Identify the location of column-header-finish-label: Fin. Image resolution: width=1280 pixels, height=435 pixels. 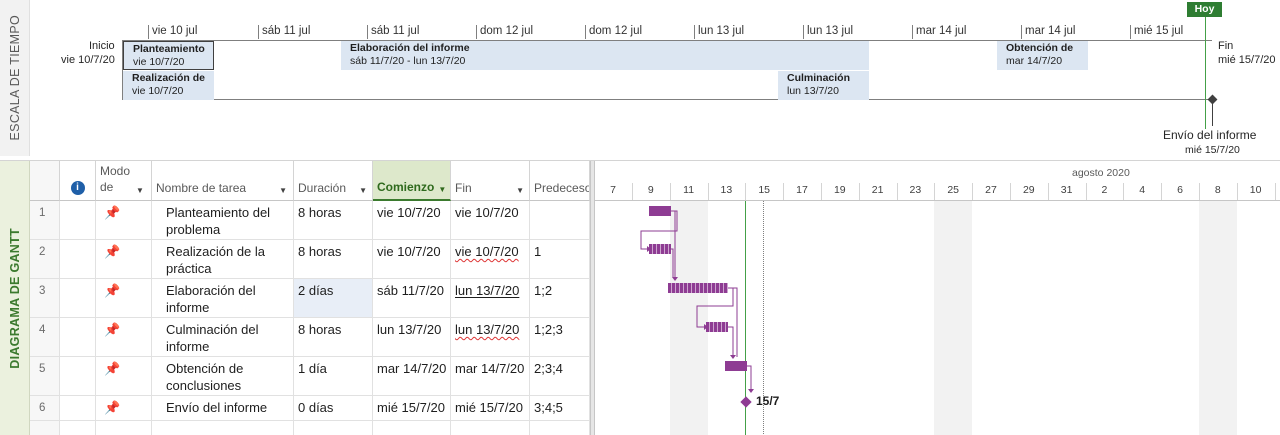
(463, 188).